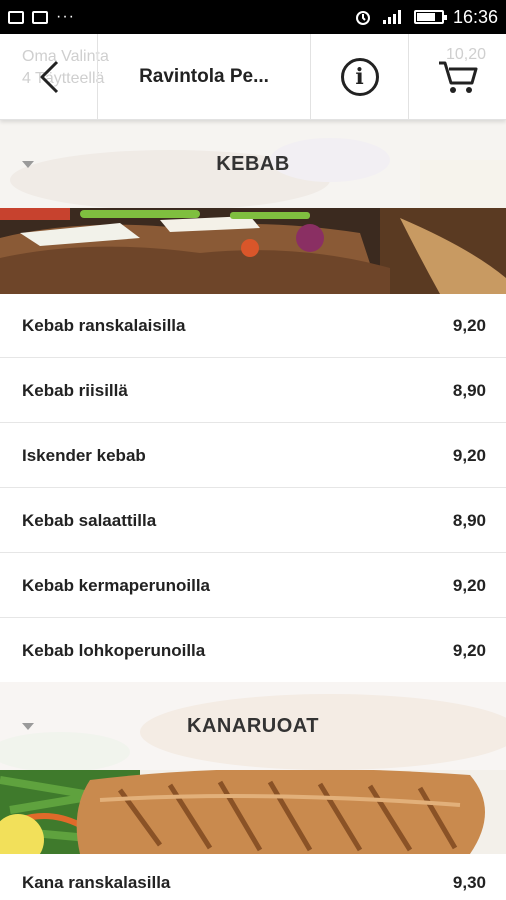  Describe the element at coordinates (253, 17) in the screenshot. I see `status-bar: ··· 16:36` at that location.